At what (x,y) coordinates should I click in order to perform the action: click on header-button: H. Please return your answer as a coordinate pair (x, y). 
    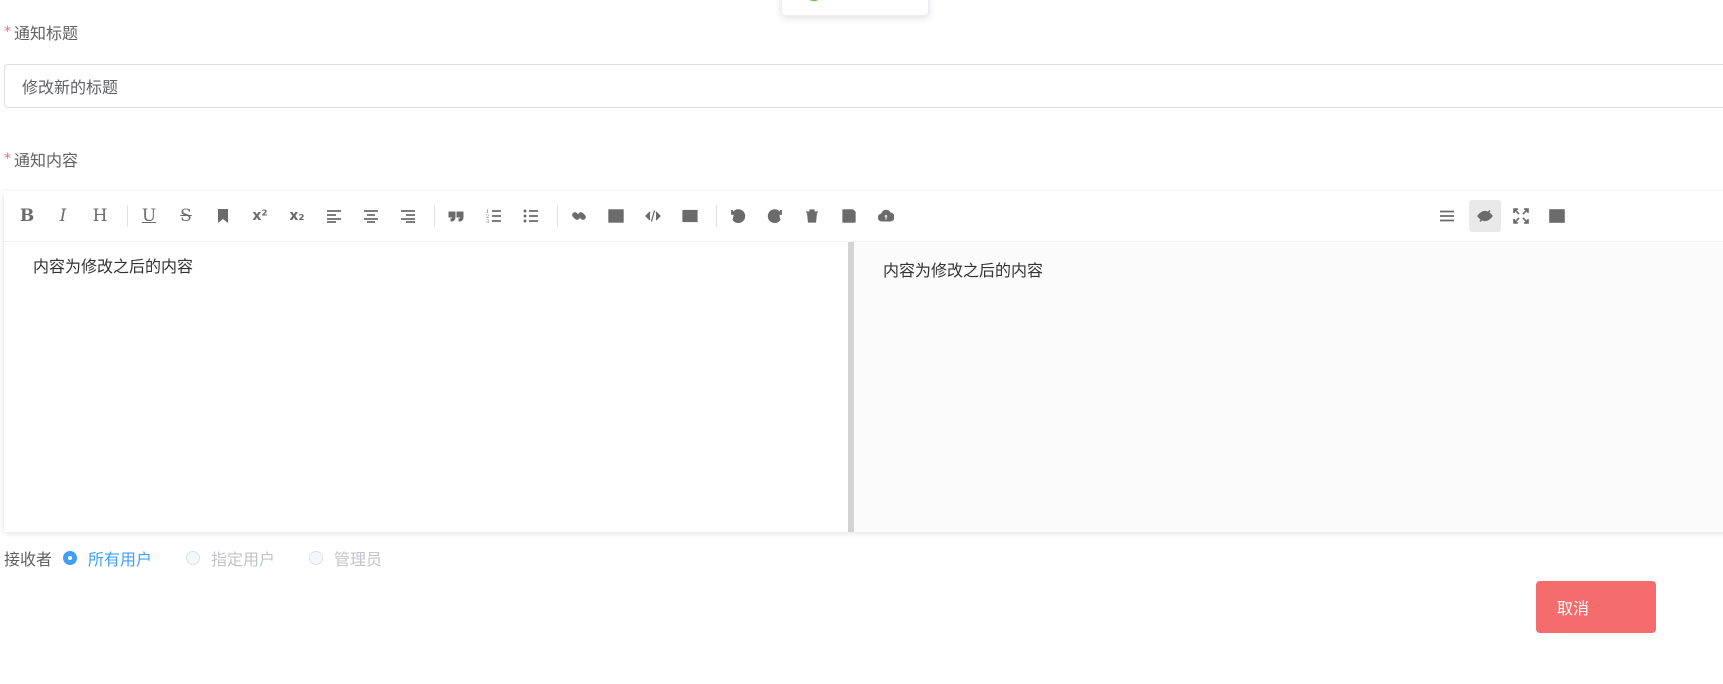
    Looking at the image, I should click on (100, 216).